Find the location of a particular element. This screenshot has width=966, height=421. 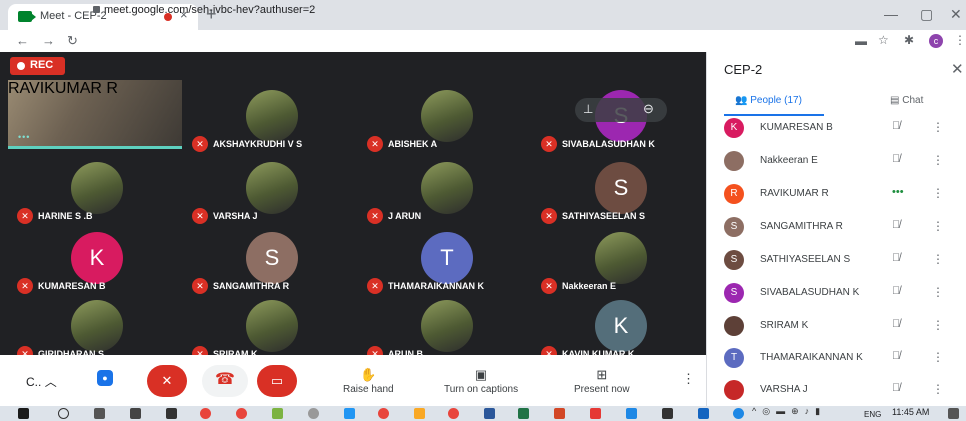

participant-list-item: S SIVABALASUDHAN K 🎙̸ ⋮ is located at coordinates (836, 293).